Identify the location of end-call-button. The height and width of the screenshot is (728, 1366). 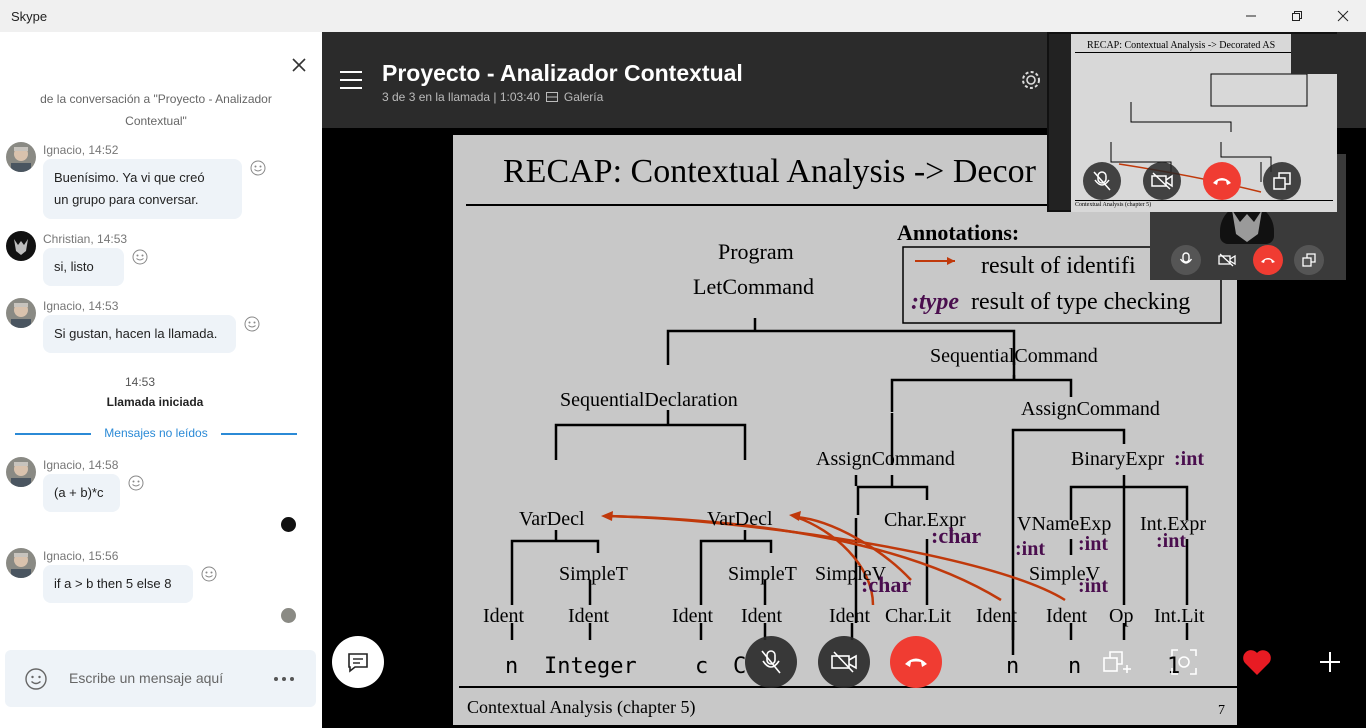
(916, 662).